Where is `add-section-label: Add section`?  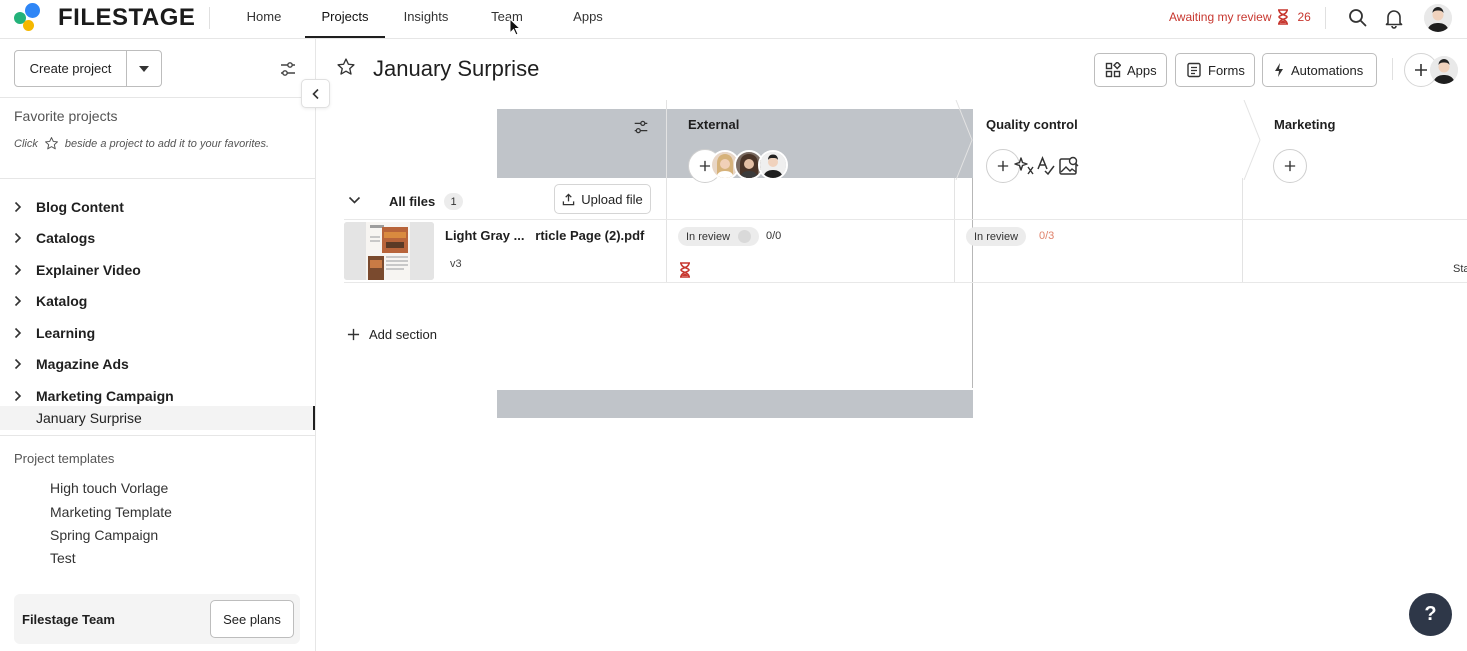 add-section-label: Add section is located at coordinates (403, 334).